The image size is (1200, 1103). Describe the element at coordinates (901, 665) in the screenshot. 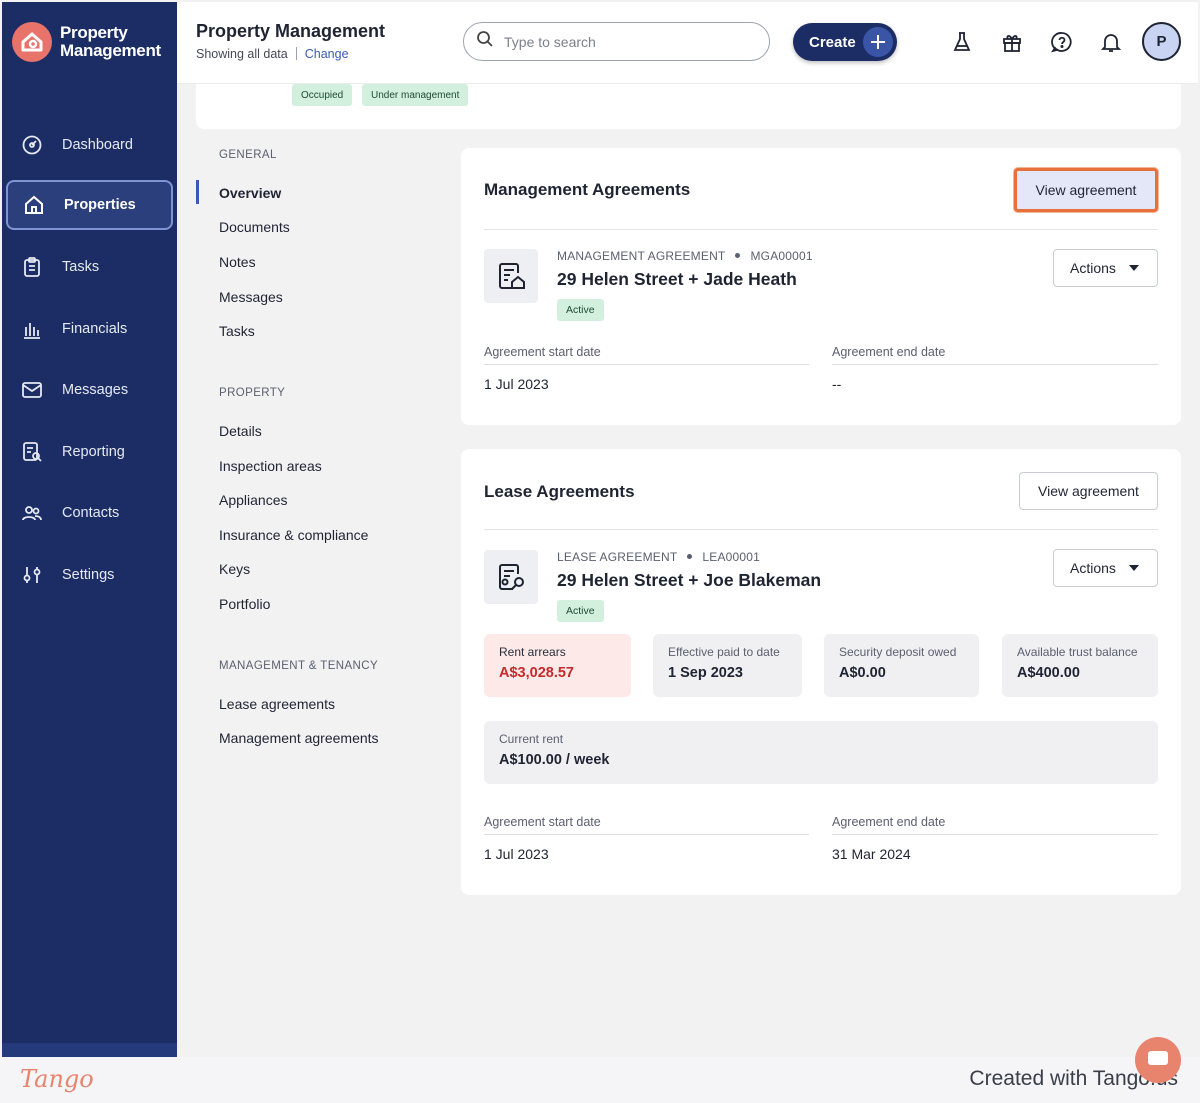

I see `security-deposit-stat: Security deposit owed A$0.00` at that location.